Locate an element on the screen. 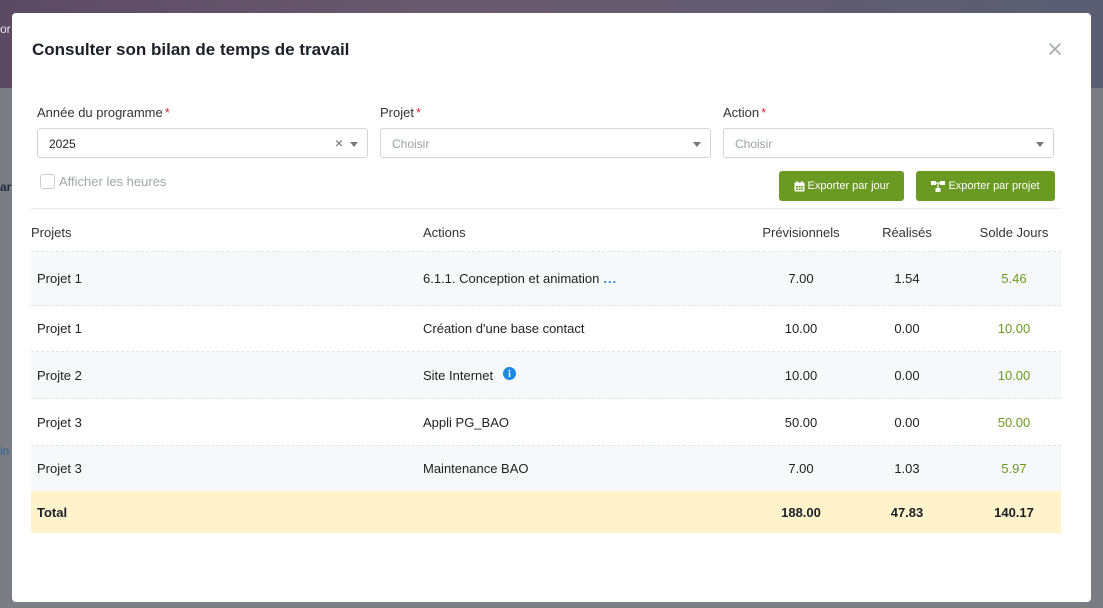  calendar-icon is located at coordinates (799, 185).